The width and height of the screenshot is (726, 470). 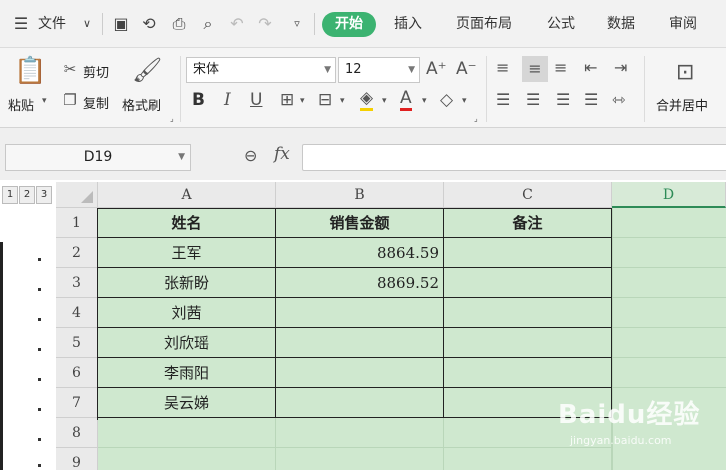 I want to click on italic-icon: I, so click(x=227, y=100).